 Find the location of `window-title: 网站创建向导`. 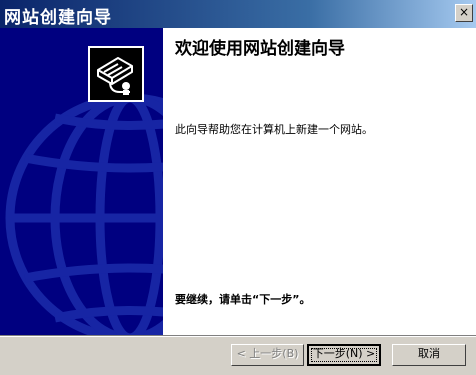

window-title: 网站创建向导 is located at coordinates (58, 18).